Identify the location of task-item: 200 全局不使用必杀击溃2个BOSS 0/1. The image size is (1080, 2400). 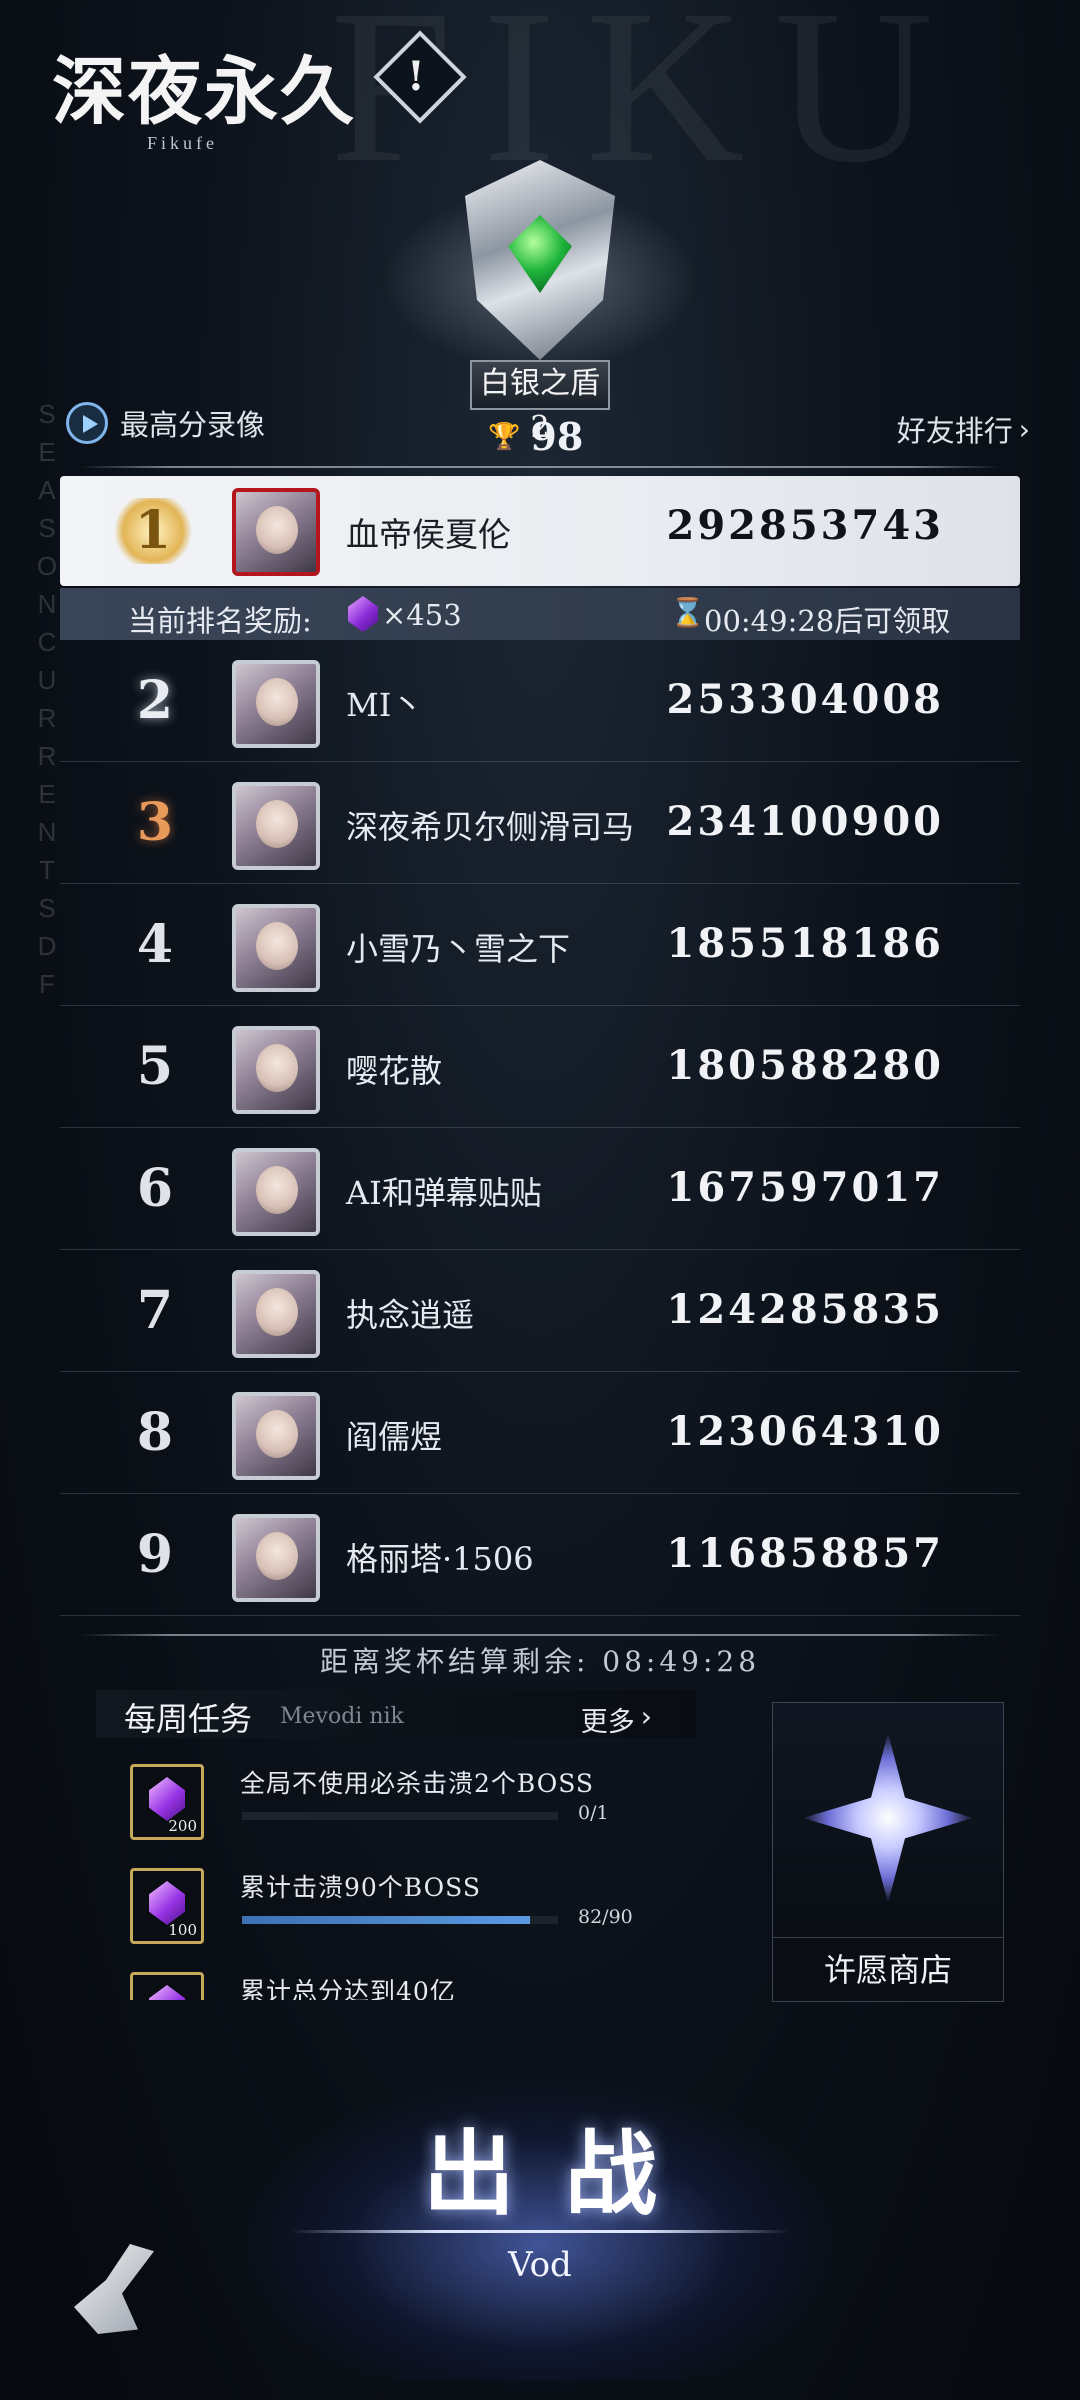
(396, 1806).